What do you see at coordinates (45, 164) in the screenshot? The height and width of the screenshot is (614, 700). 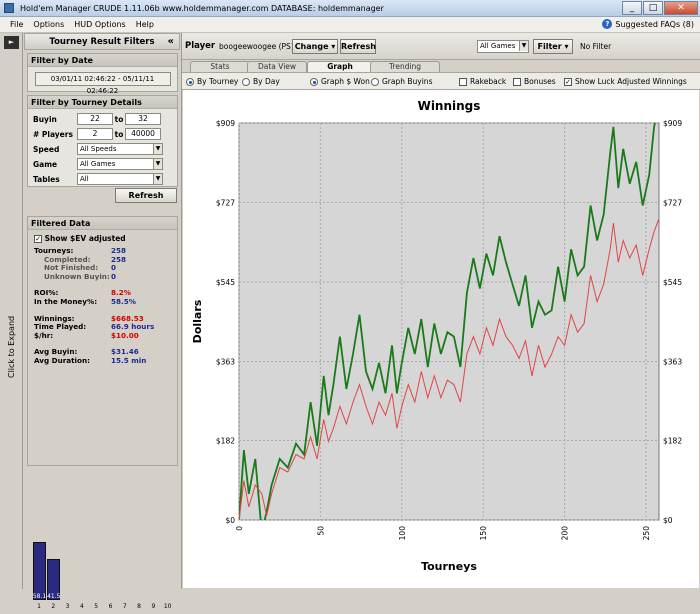 I see `game-label: Game` at bounding box center [45, 164].